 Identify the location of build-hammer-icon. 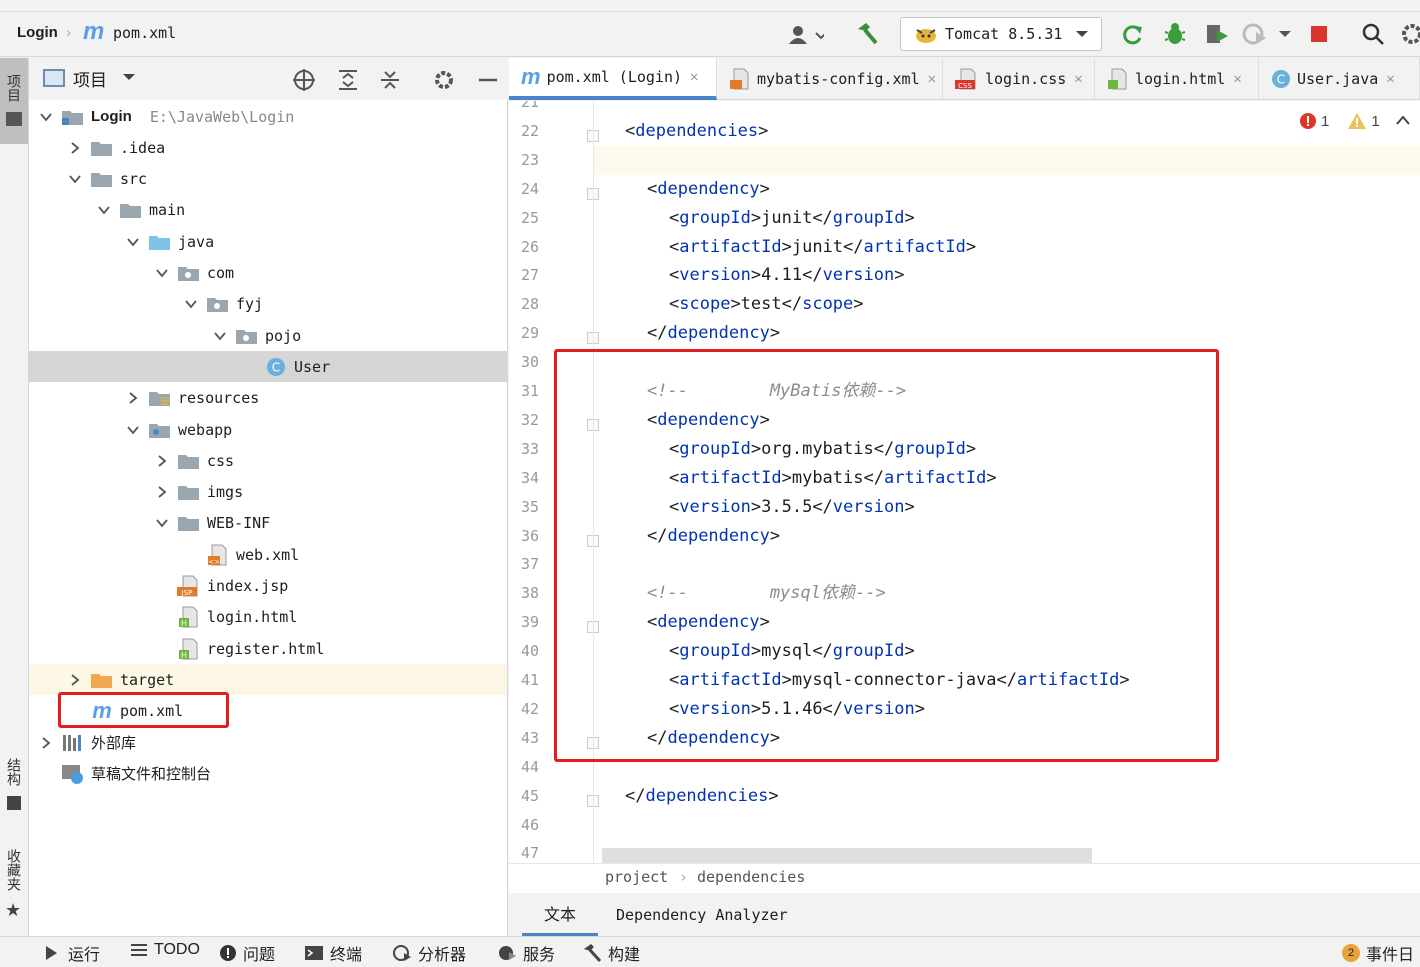
(867, 34).